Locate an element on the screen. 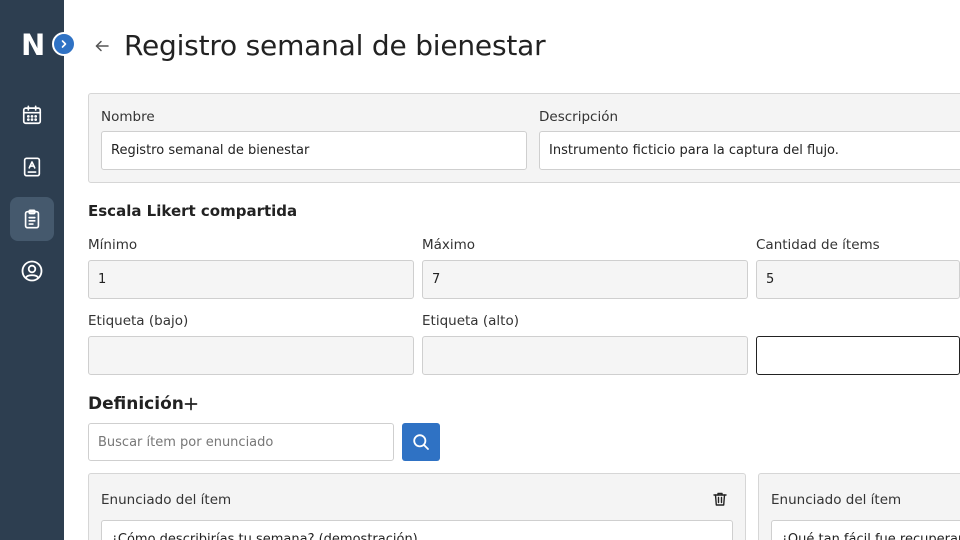  plus-icon is located at coordinates (191, 404).